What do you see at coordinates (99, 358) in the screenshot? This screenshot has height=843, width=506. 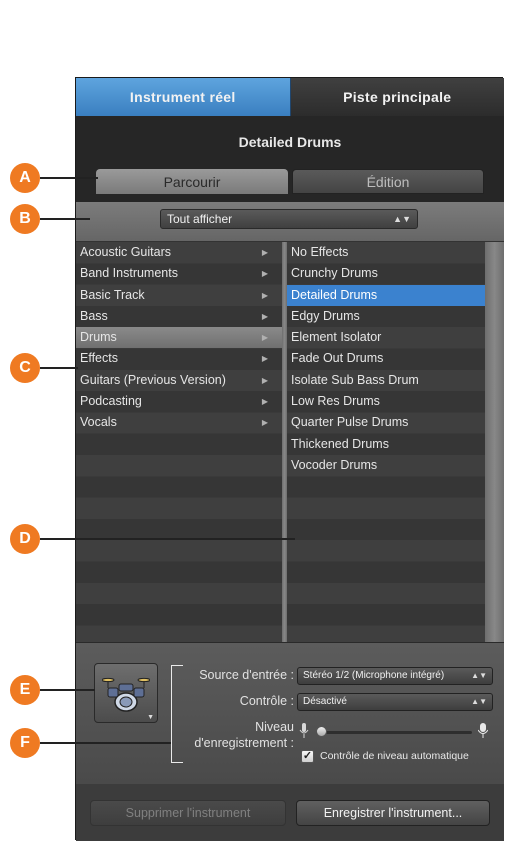 I see `category-label: Effects` at bounding box center [99, 358].